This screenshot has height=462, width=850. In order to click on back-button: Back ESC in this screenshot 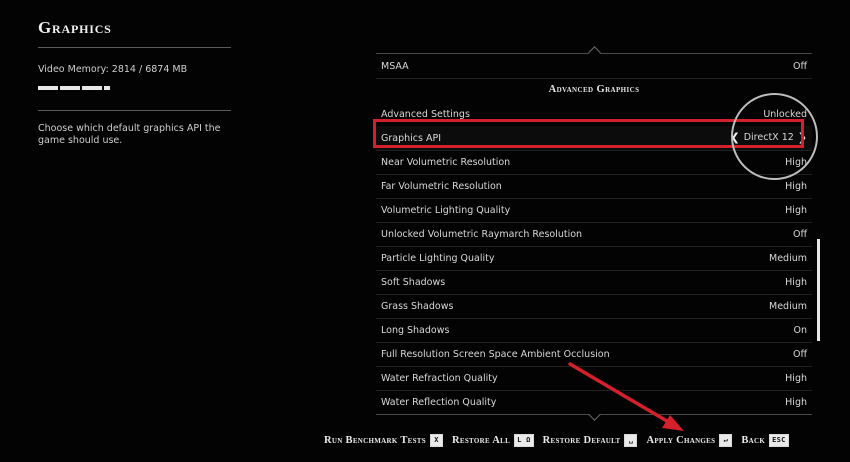, I will do `click(765, 440)`.